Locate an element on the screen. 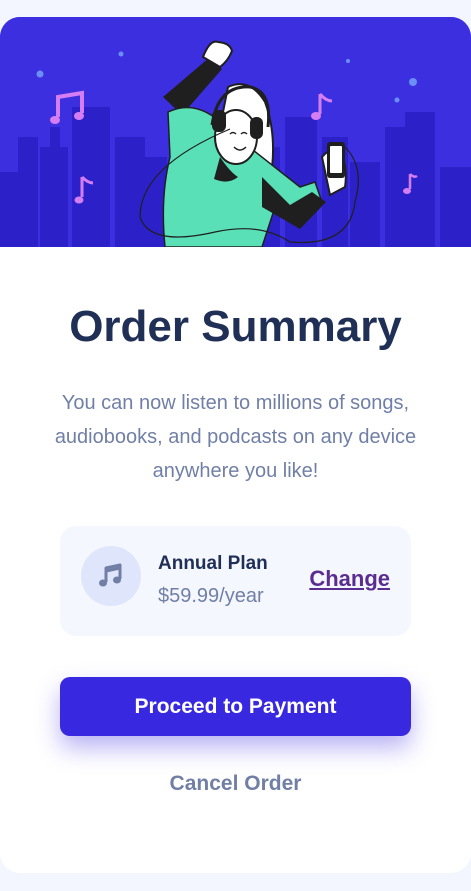 The height and width of the screenshot is (891, 471). change-plan-link: Change is located at coordinates (349, 579).